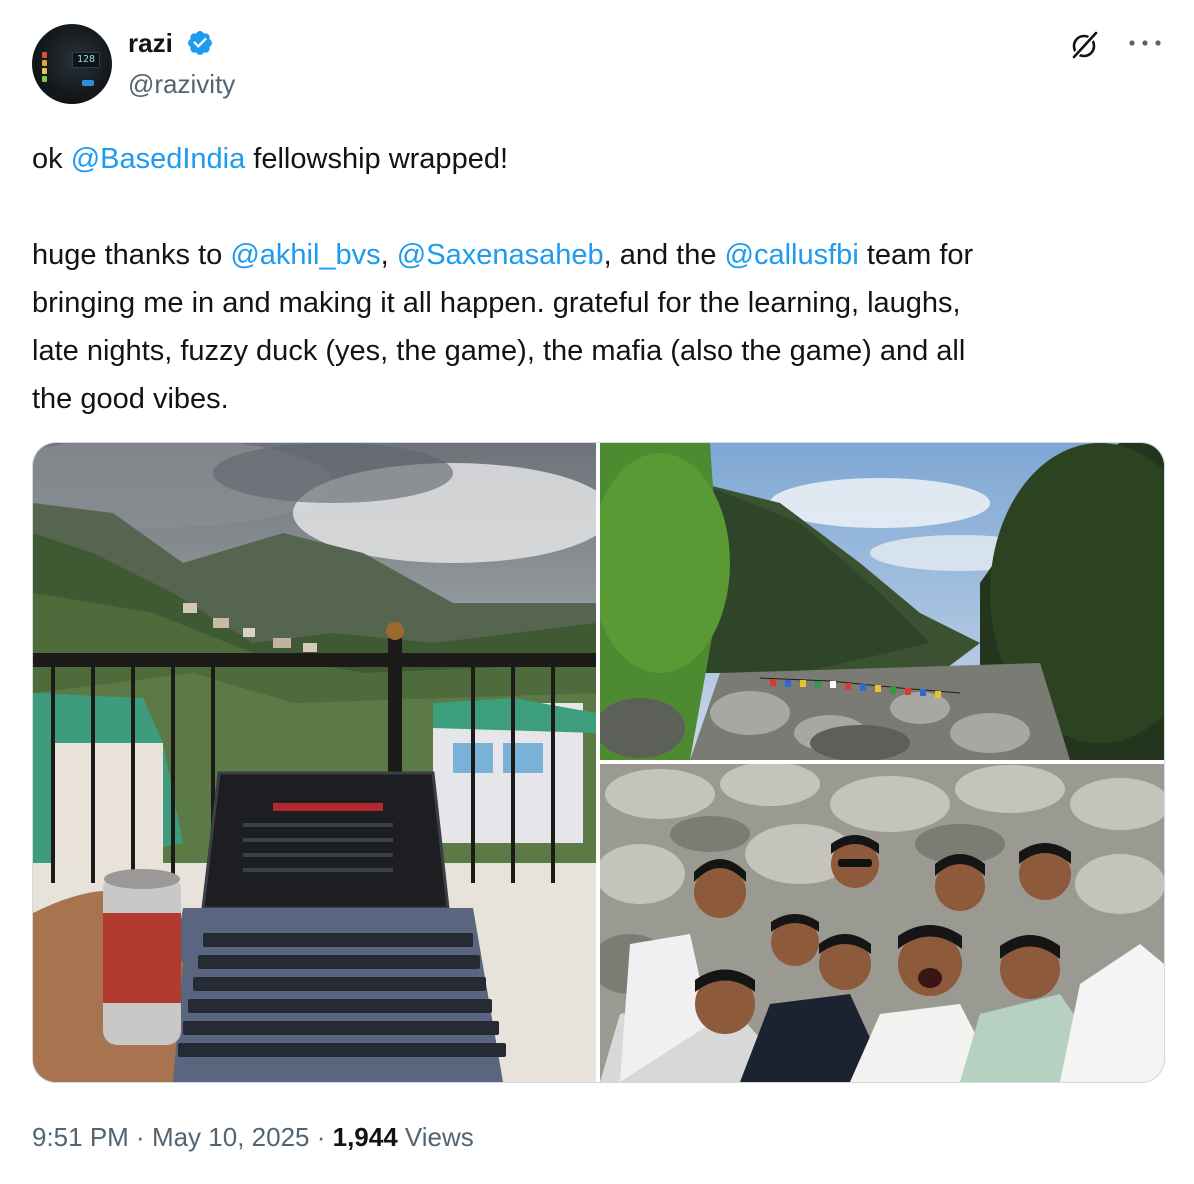 This screenshot has width=1194, height=1184. I want to click on mention-basedindia: @BasedIndia, so click(158, 159).